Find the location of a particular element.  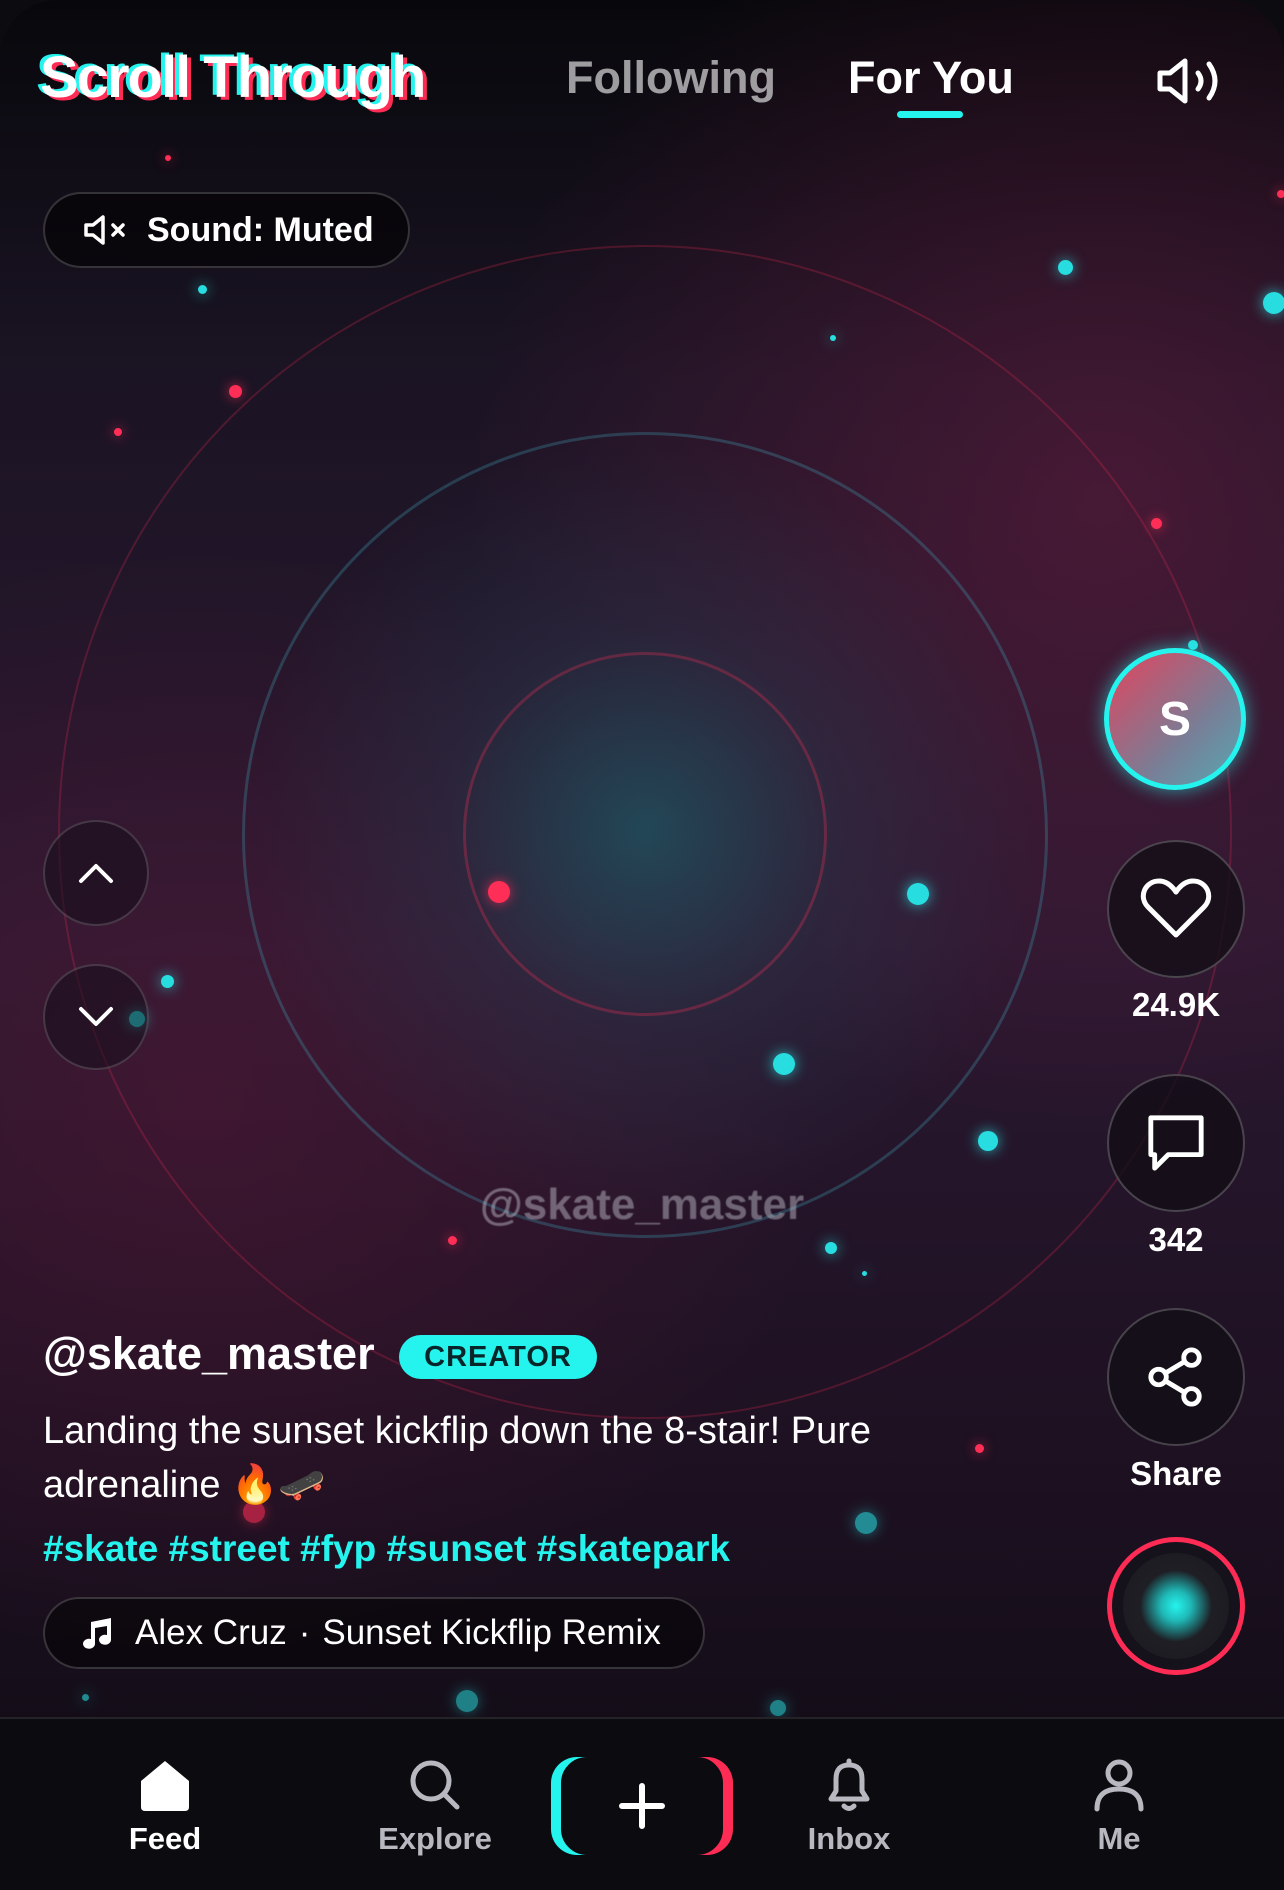

nav-explore: Explore is located at coordinates (435, 1807).